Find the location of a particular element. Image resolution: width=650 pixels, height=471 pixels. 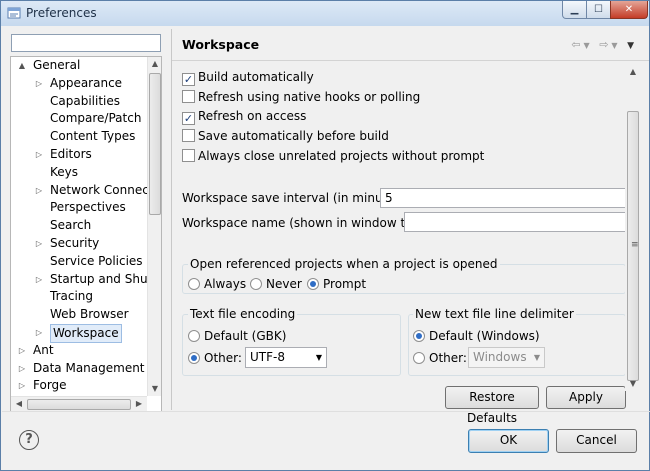

back-menu-icon: ▼ is located at coordinates (588, 45).